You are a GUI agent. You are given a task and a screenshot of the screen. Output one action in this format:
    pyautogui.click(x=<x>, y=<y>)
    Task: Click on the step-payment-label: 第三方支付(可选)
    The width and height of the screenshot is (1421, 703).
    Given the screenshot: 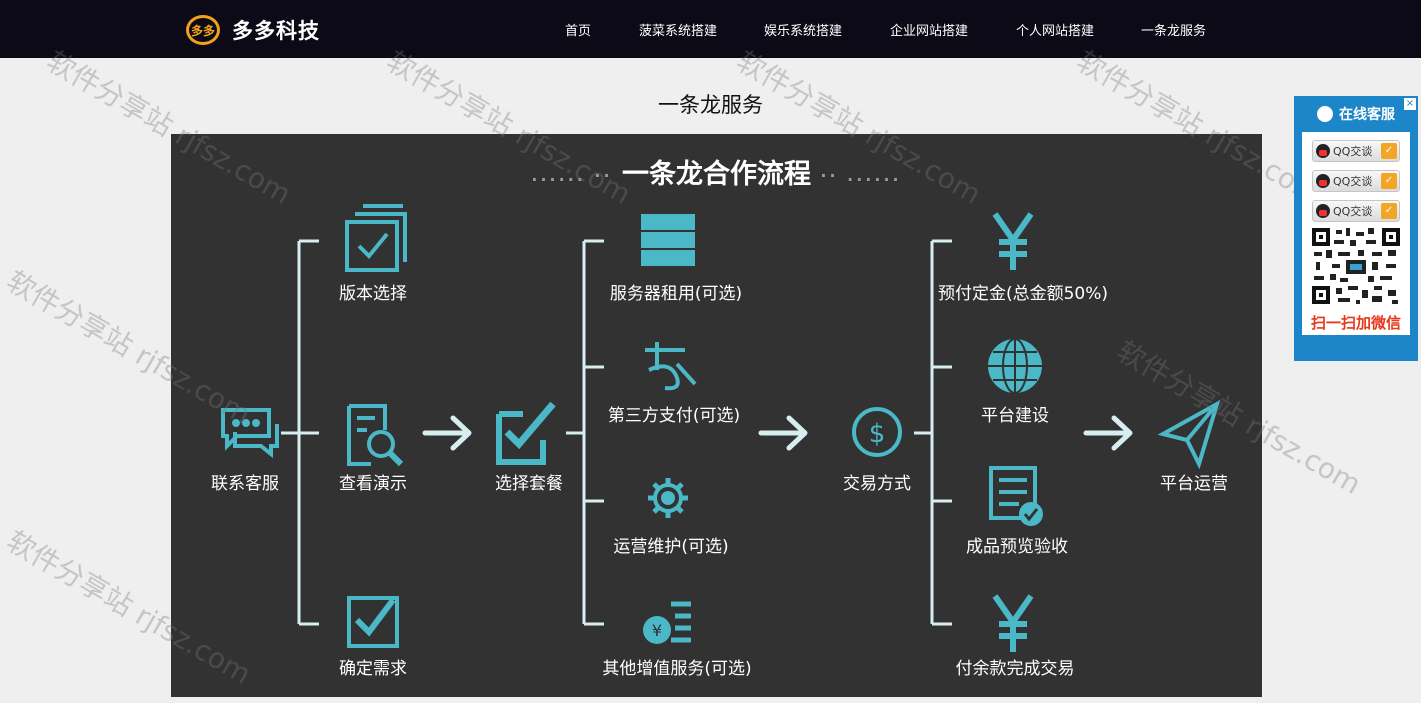 What is the action you would take?
    pyautogui.click(x=674, y=416)
    